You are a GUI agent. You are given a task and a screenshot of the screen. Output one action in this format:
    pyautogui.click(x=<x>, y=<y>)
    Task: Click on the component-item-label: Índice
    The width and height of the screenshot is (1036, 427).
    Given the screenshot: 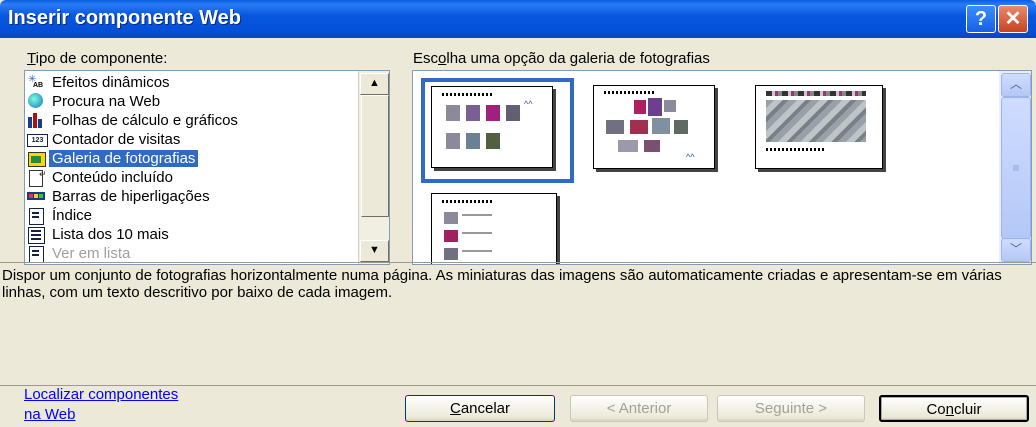 What is the action you would take?
    pyautogui.click(x=72, y=215)
    